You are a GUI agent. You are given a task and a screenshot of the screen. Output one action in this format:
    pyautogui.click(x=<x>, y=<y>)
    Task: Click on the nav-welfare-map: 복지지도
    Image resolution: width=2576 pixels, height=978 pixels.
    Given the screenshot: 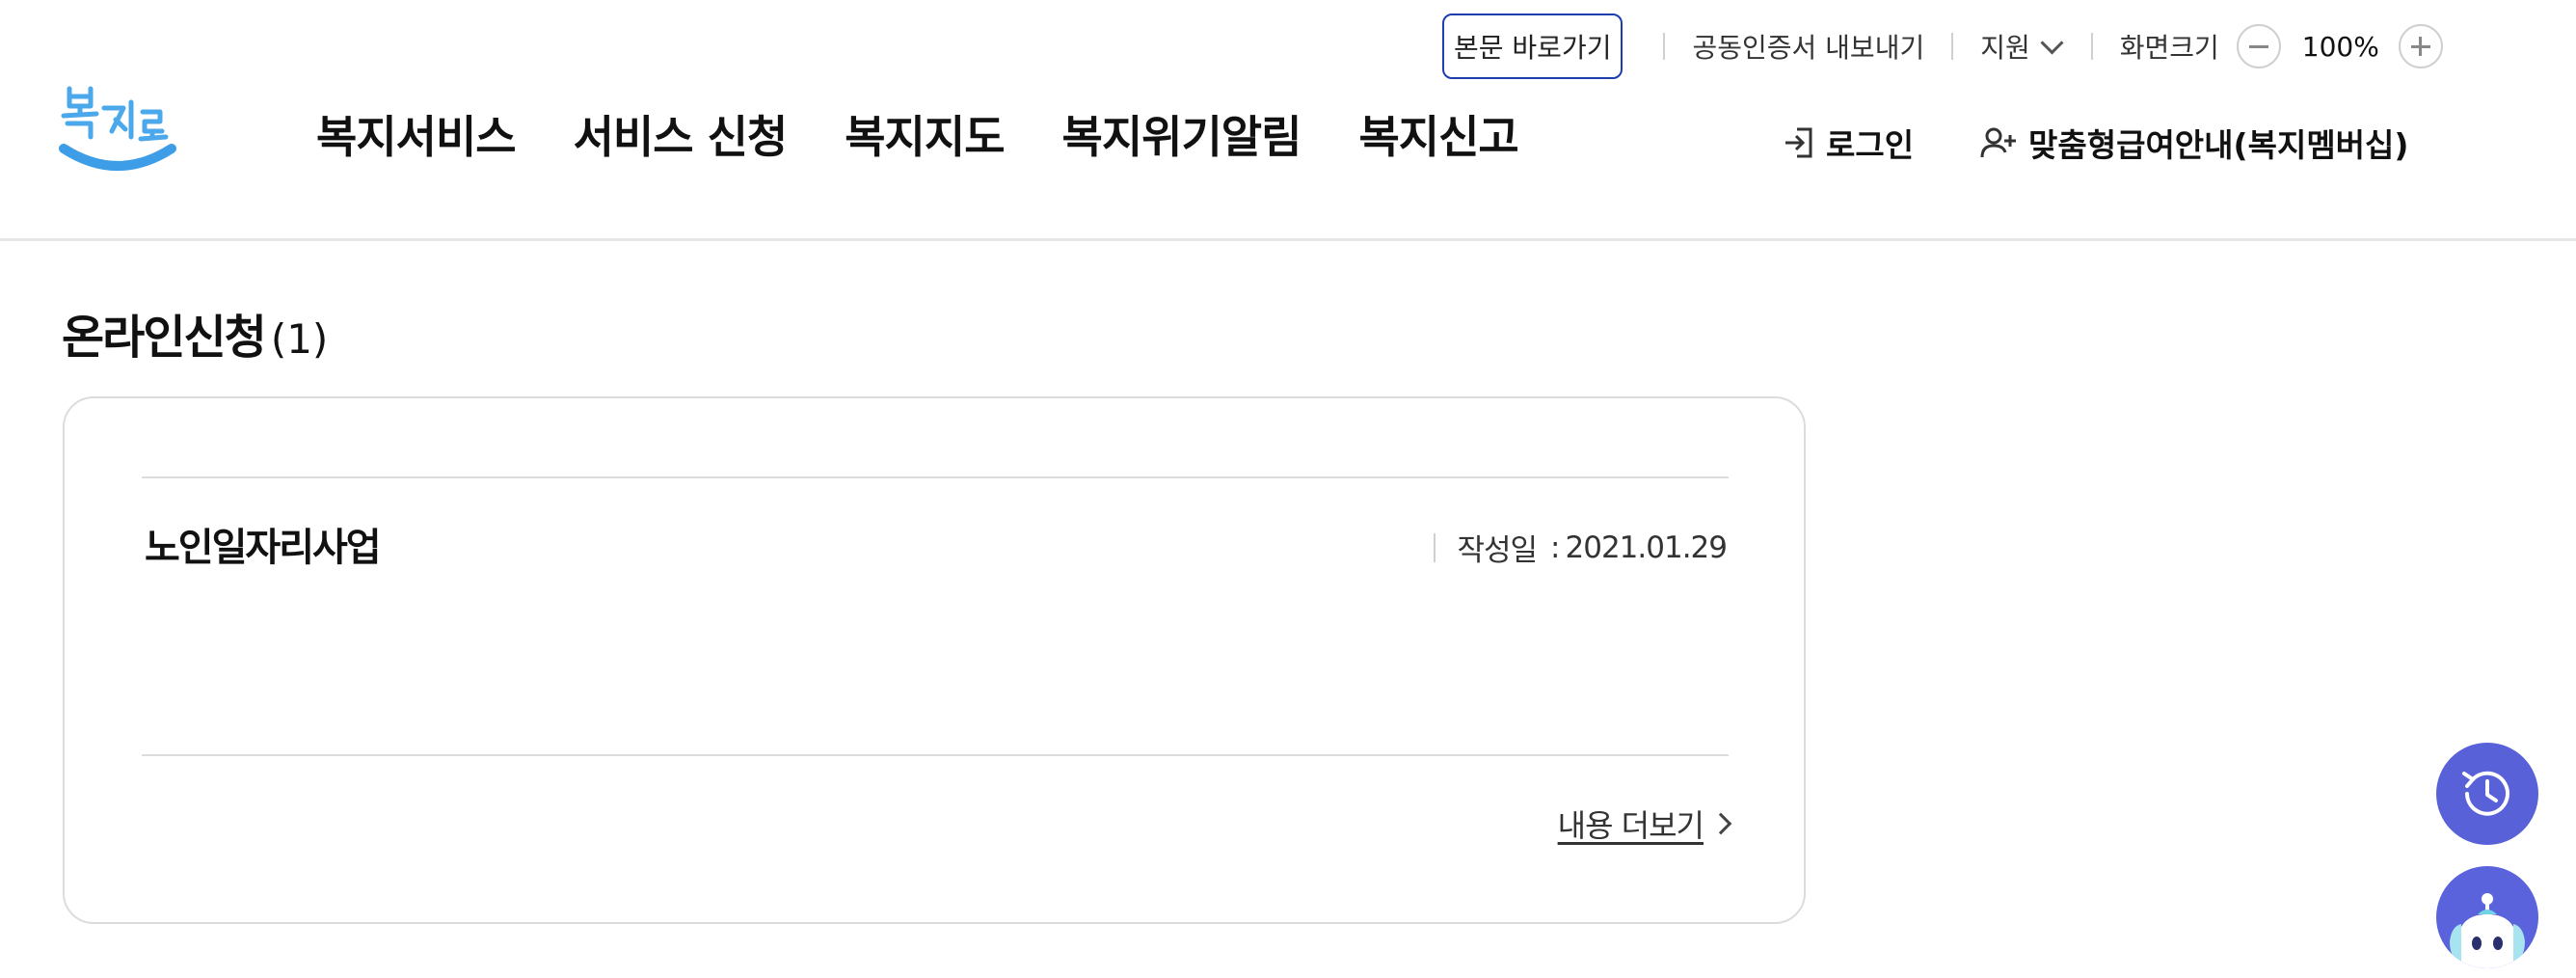 What is the action you would take?
    pyautogui.click(x=925, y=134)
    